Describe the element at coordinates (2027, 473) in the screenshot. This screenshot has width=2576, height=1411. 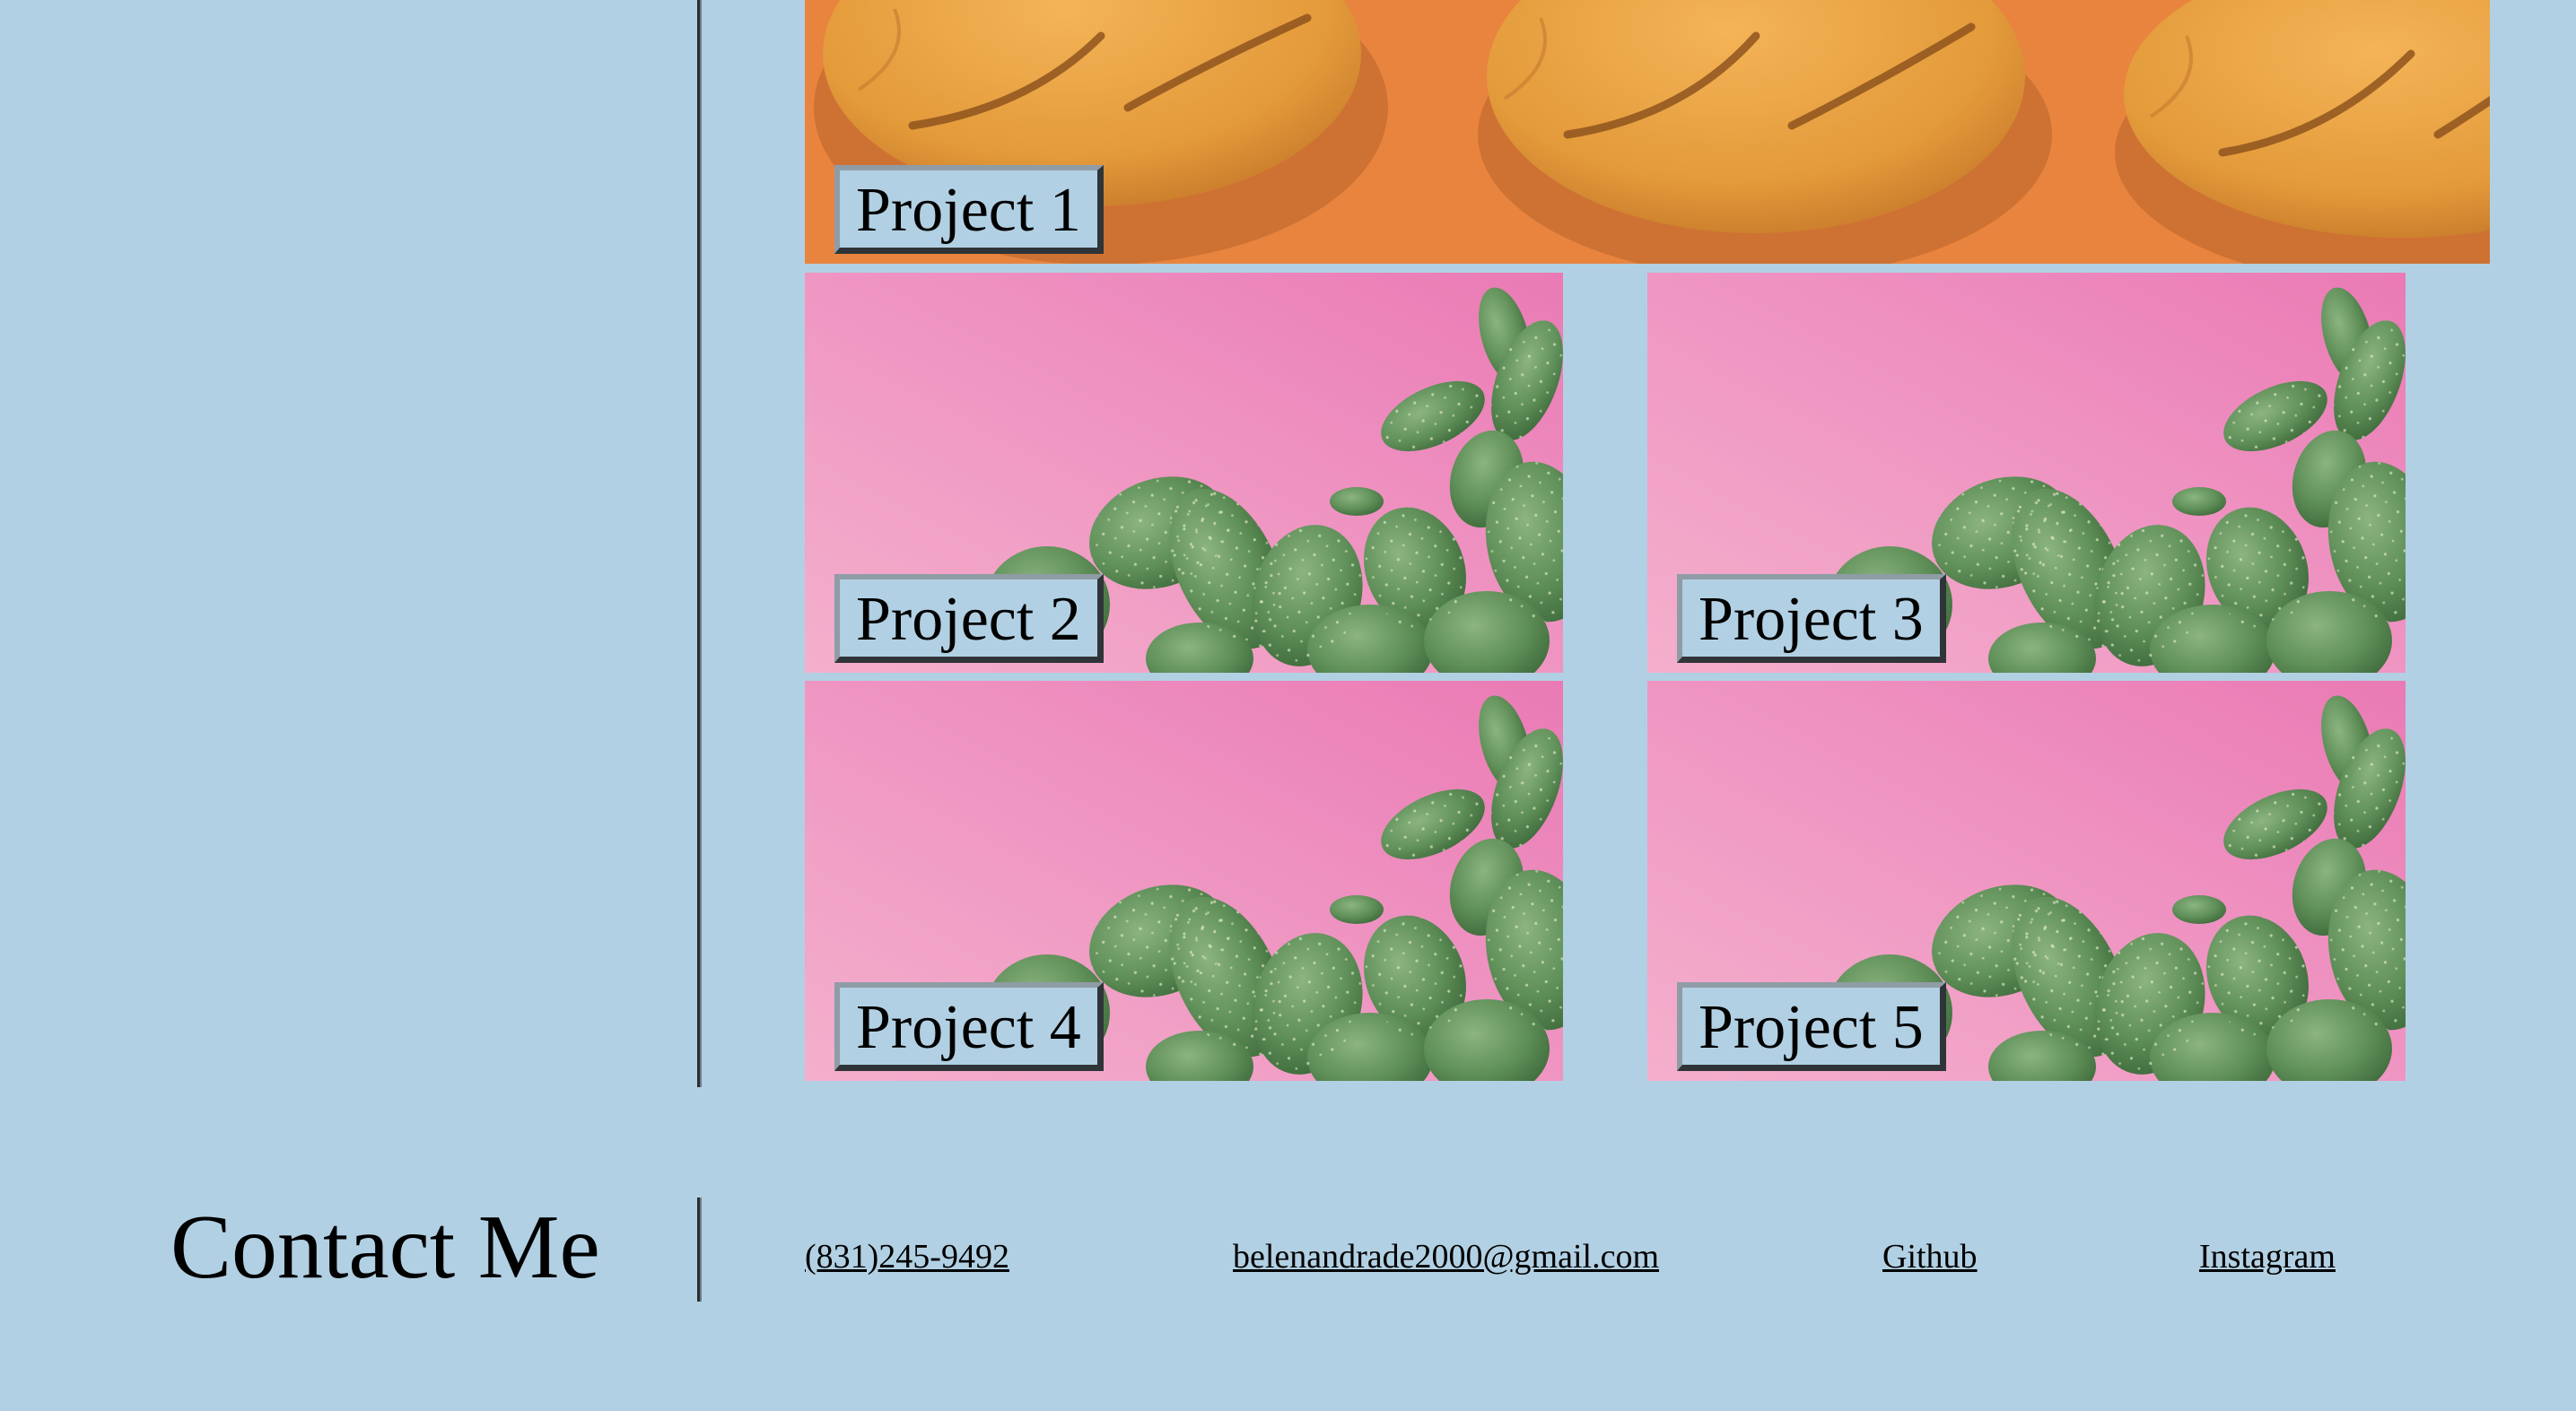
I see `project-tile-3: Project 3` at that location.